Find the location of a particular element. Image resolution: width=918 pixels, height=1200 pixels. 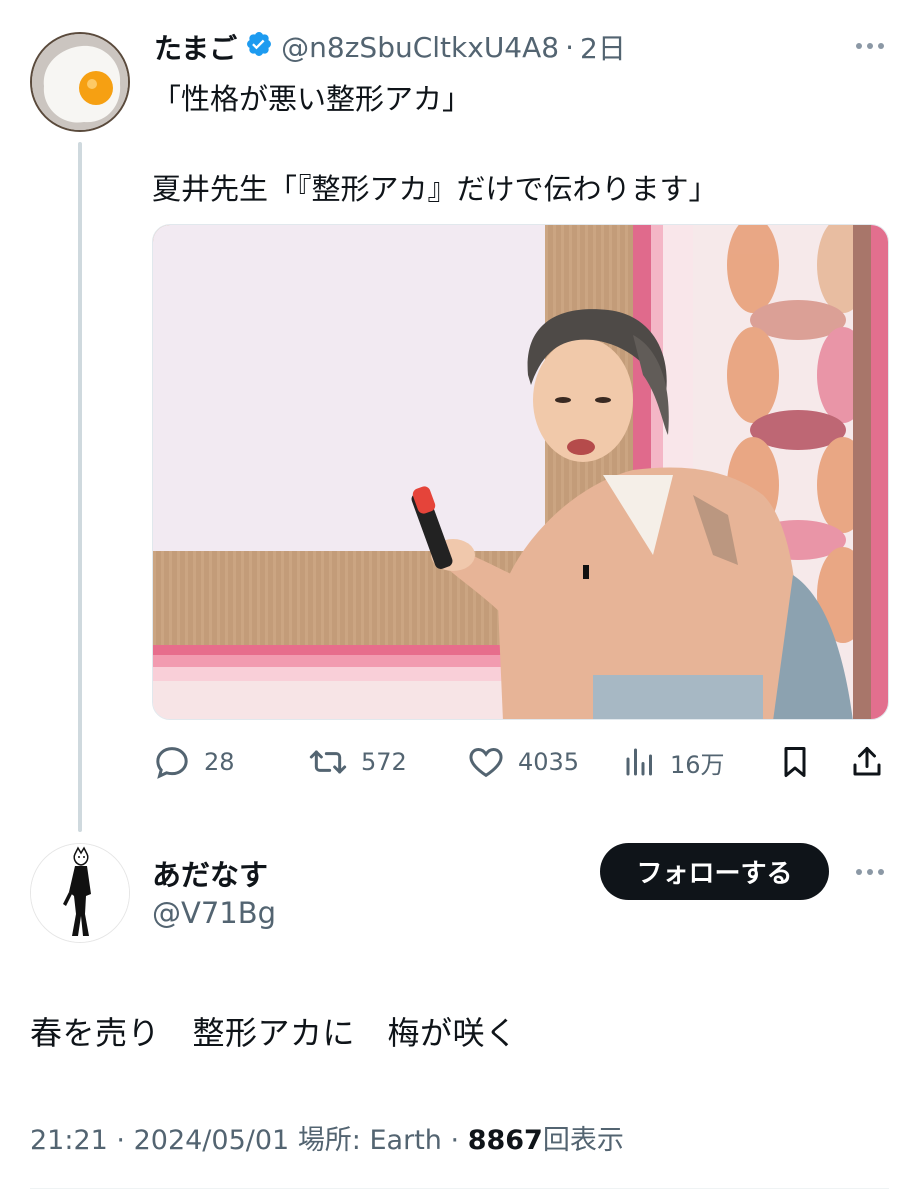

tweet-meta: 21:21 · 2024/05/01 場所: Earth · 8867回表示 is located at coordinates (327, 1137).